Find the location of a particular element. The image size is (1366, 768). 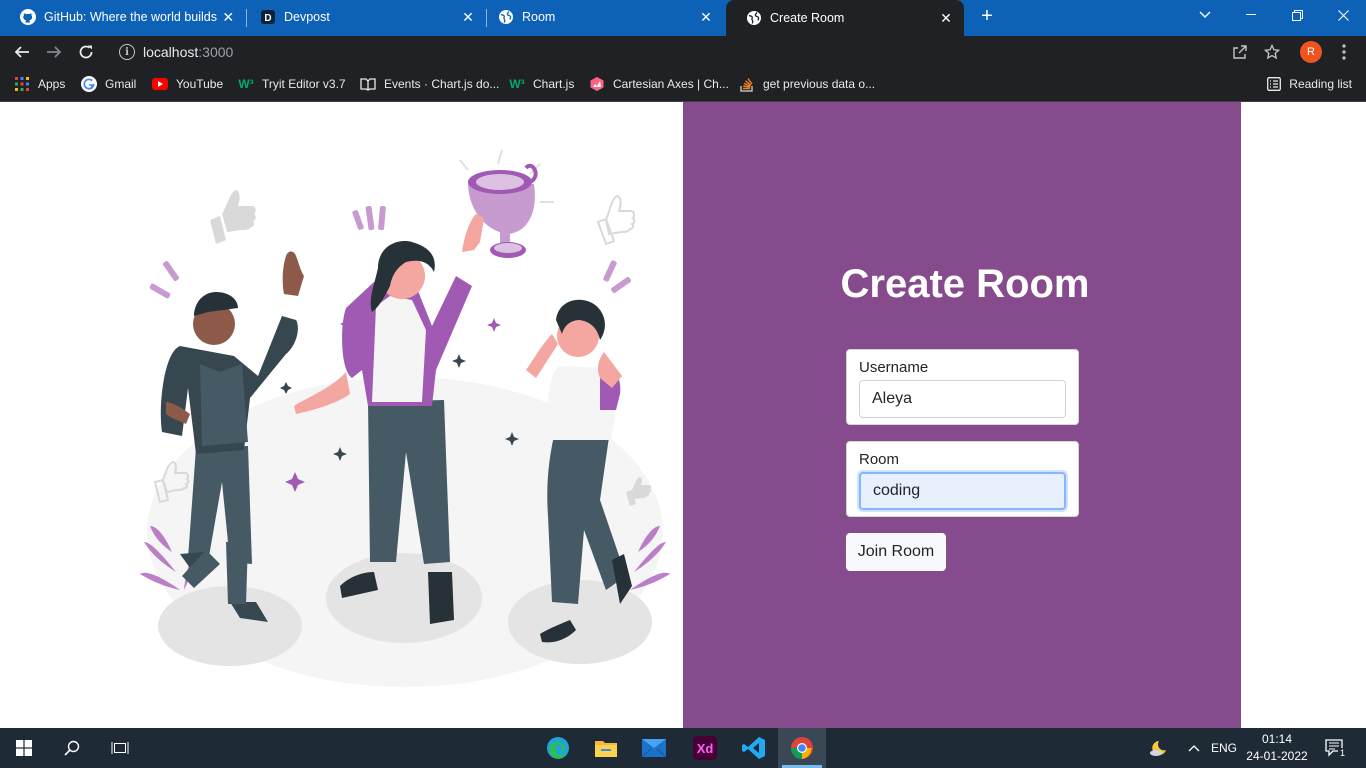

bookmark-label: Chart.js is located at coordinates (554, 84).